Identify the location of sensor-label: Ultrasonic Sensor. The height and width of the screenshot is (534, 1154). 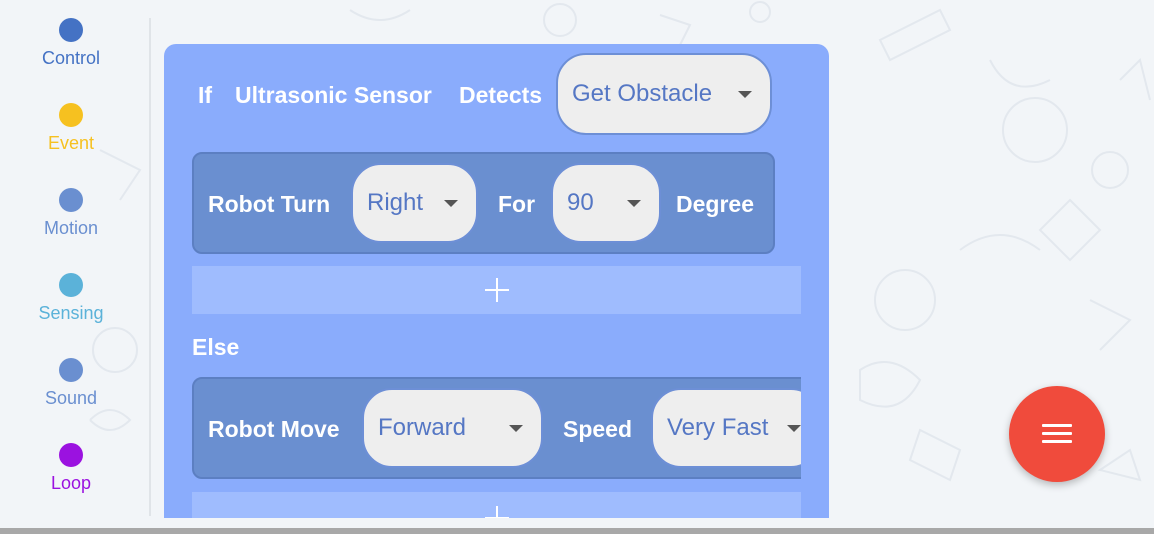
(333, 95).